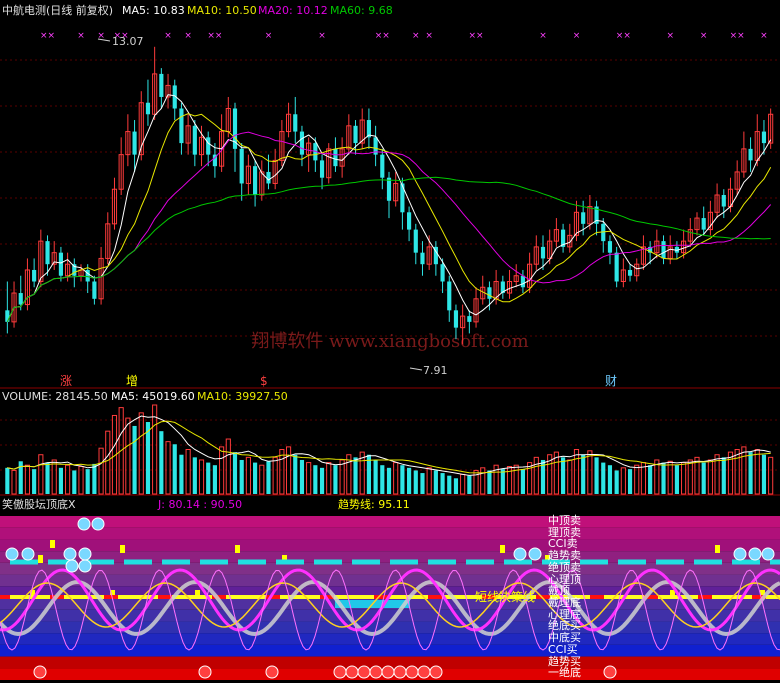 The width and height of the screenshot is (780, 683). What do you see at coordinates (382, 36) in the screenshot?
I see `signal-x-9: ××` at bounding box center [382, 36].